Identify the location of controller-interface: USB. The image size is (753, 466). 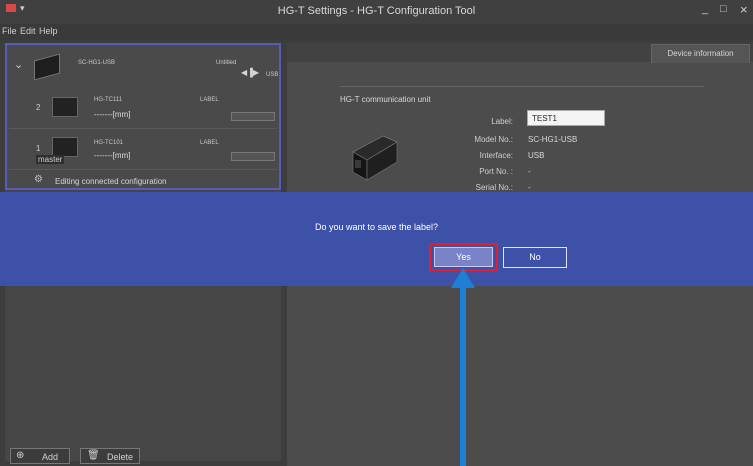
(272, 75).